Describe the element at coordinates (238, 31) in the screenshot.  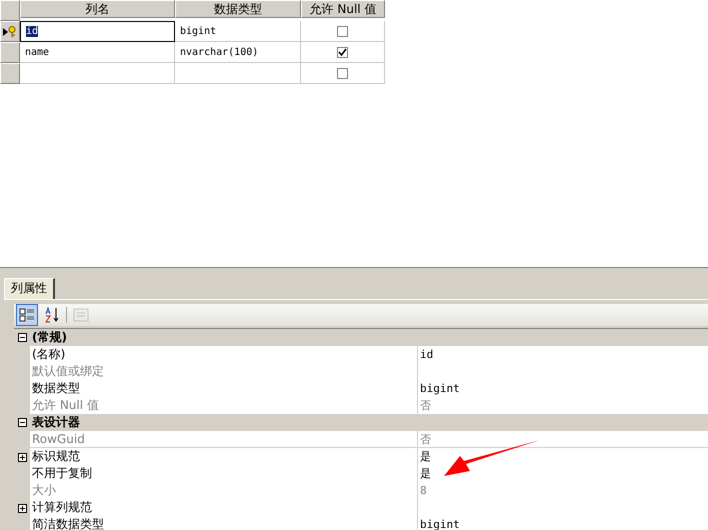
I see `table-cell: bigint` at that location.